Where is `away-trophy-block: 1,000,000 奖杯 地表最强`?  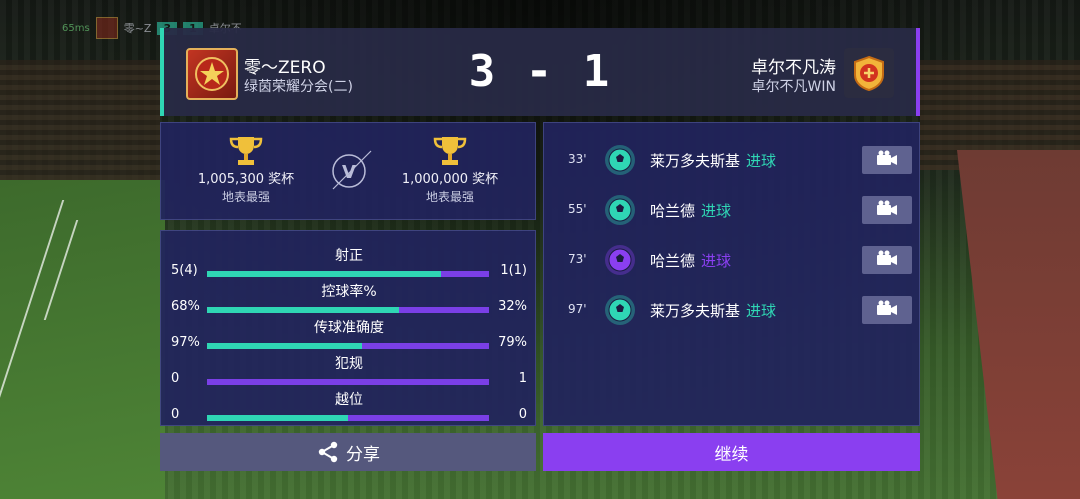
away-trophy-block: 1,000,000 奖杯 地表最强 is located at coordinates (450, 170).